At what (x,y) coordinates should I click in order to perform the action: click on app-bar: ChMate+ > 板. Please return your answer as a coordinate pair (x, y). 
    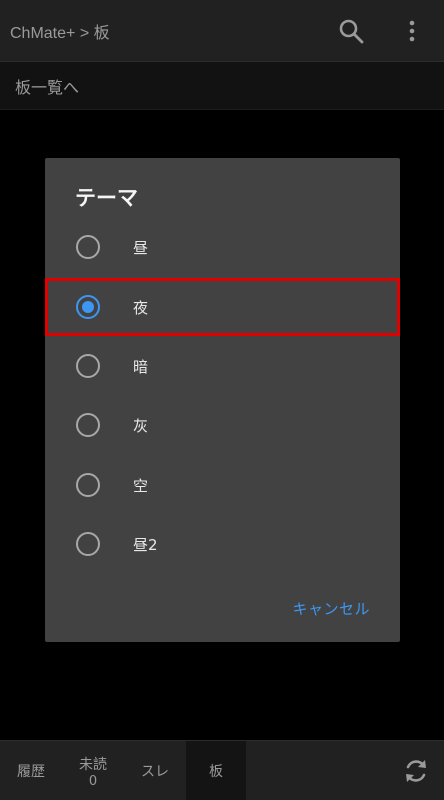
    Looking at the image, I should click on (222, 31).